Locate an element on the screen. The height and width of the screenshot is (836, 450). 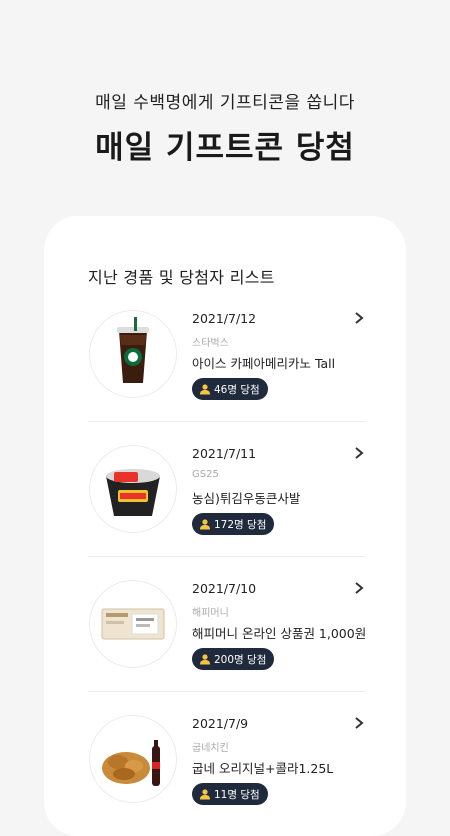
chicken-cola-image is located at coordinates (133, 759).